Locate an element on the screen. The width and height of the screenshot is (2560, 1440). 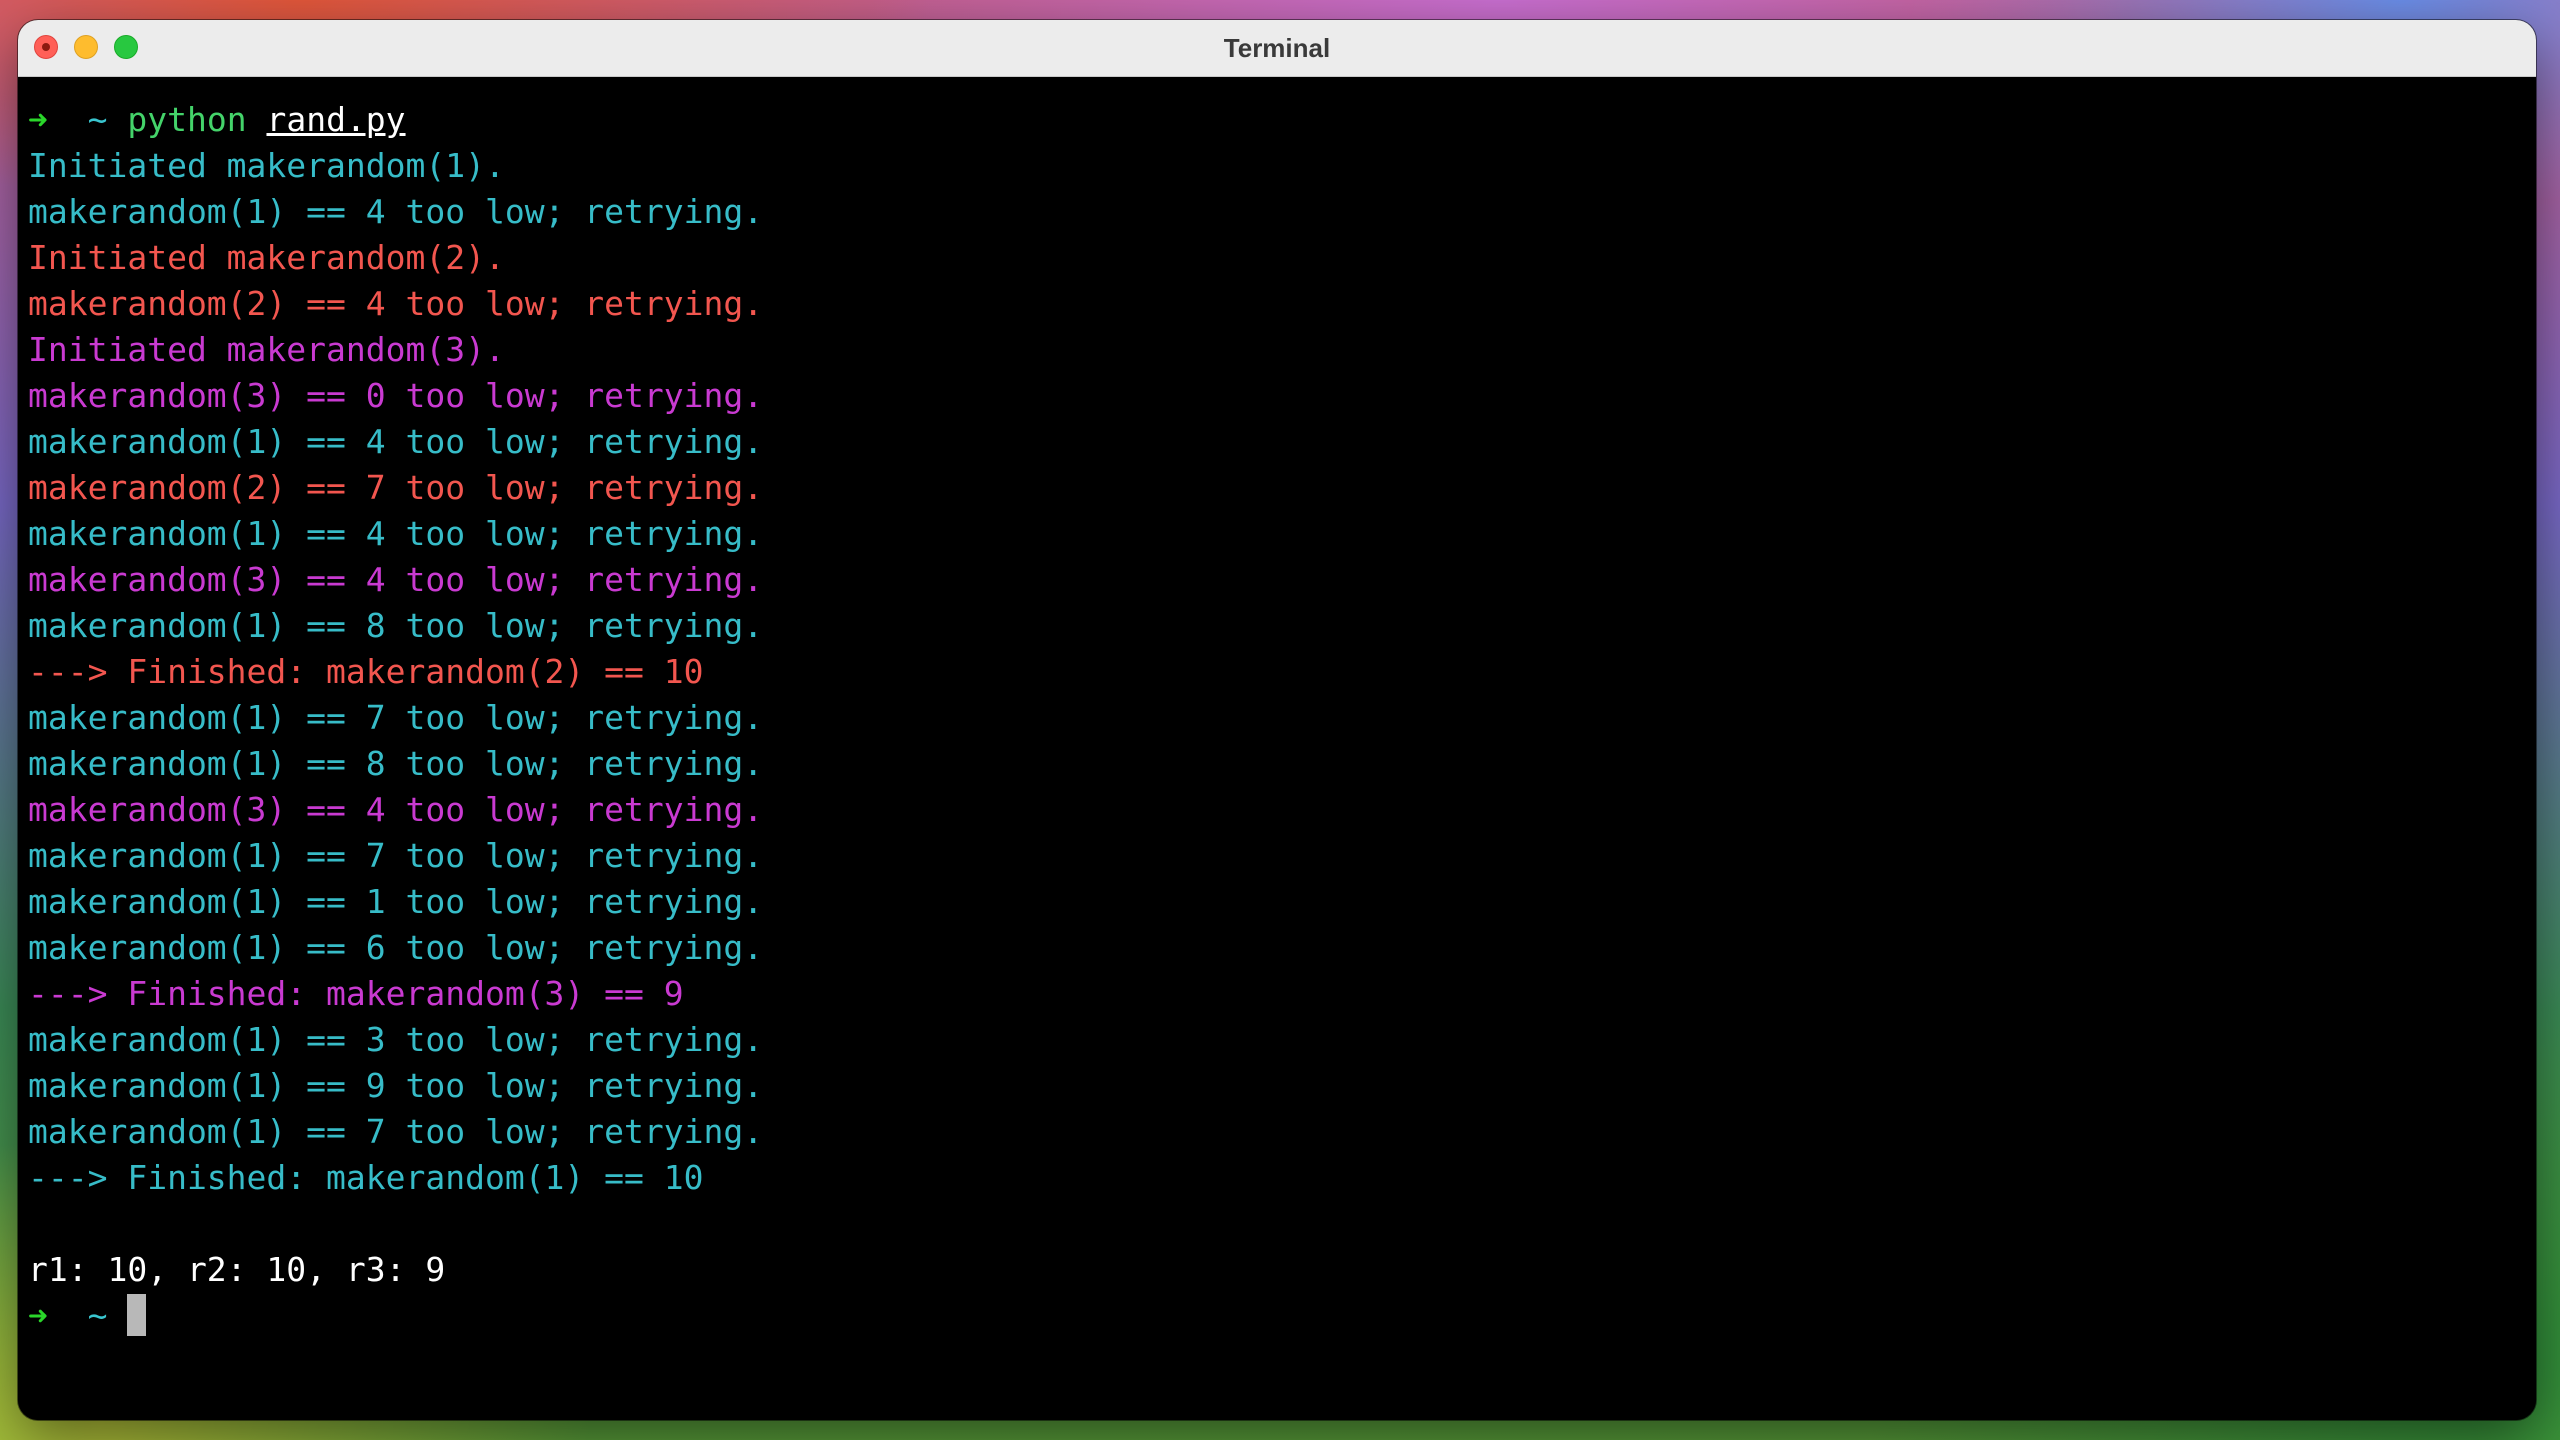
title-bar: Terminal is located at coordinates (1277, 48).